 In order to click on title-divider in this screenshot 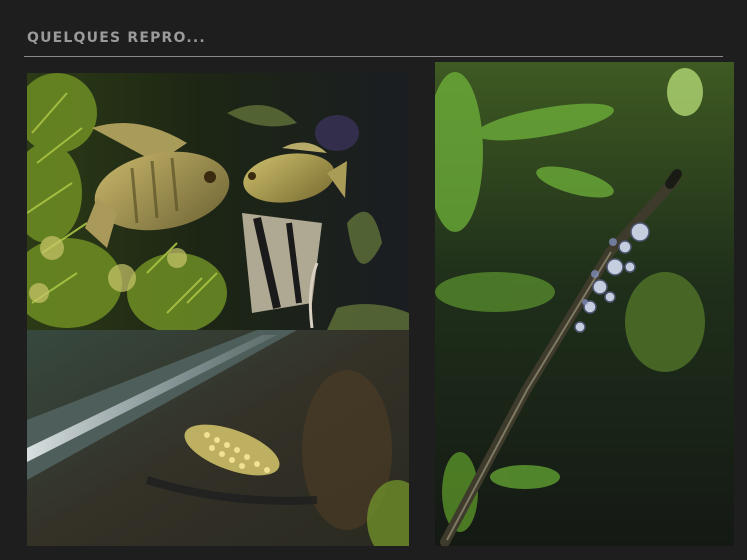, I will do `click(373, 56)`.